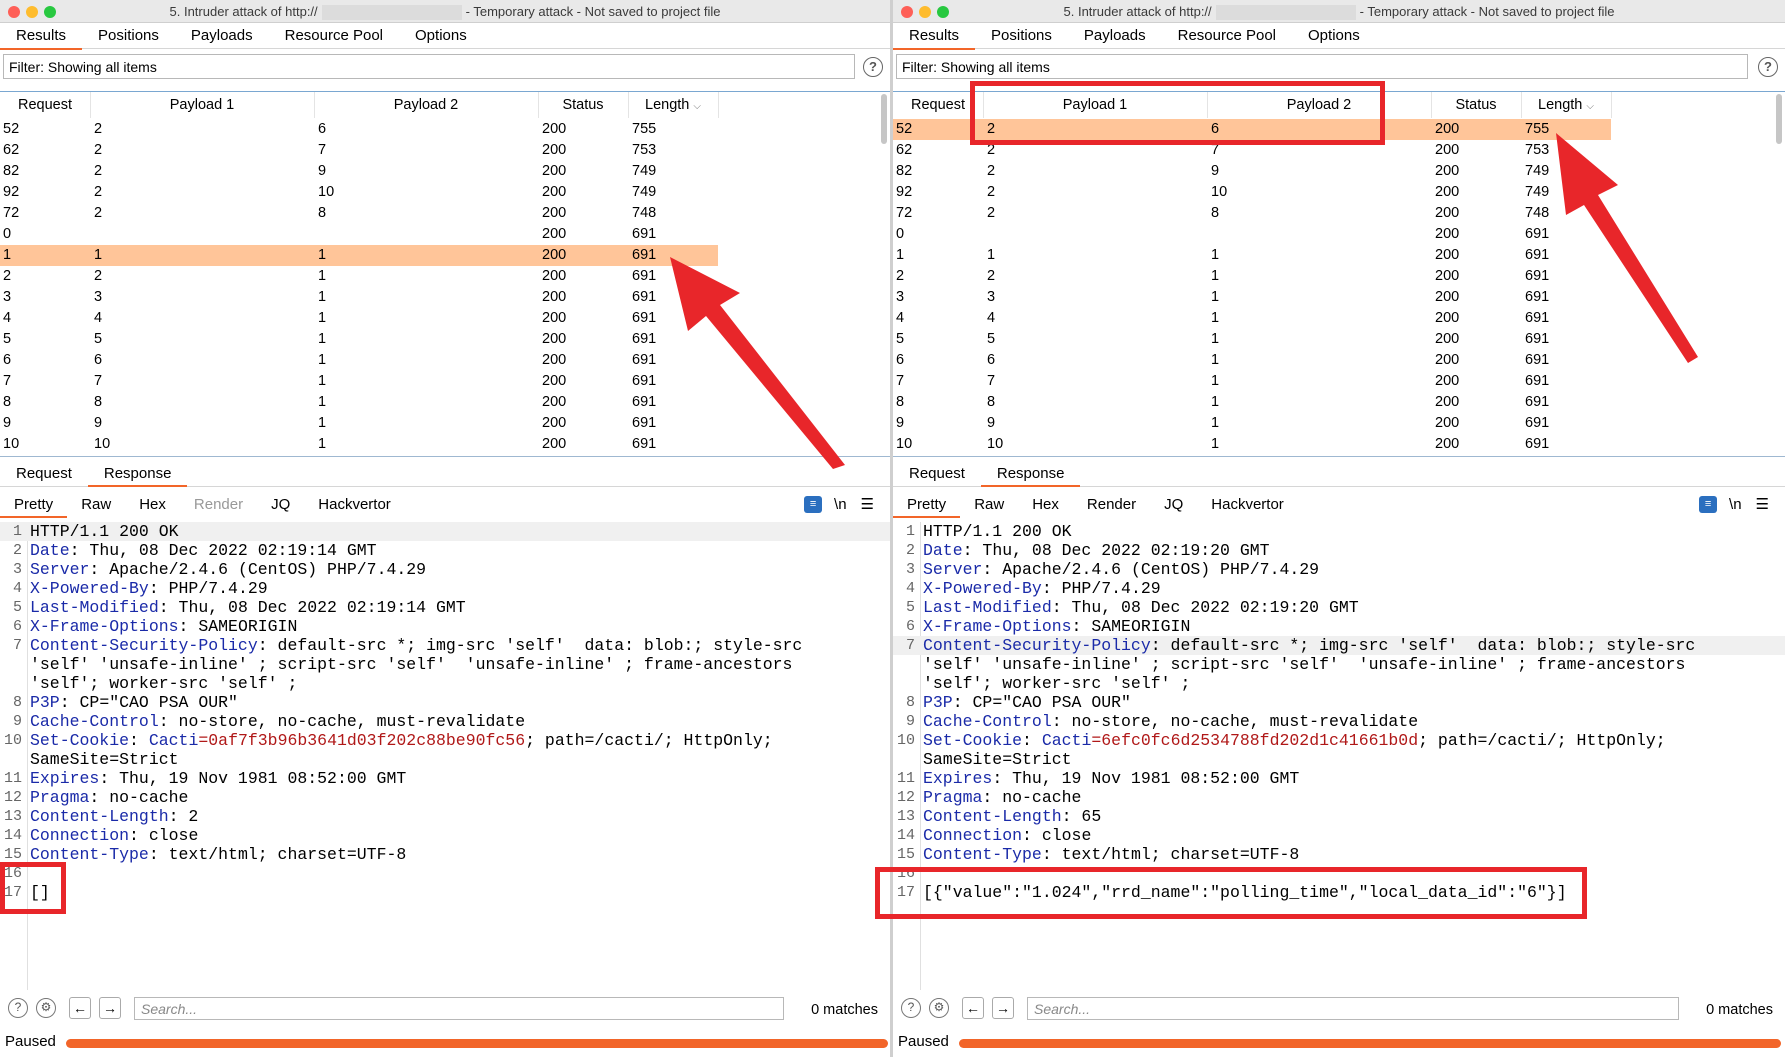  What do you see at coordinates (312, 607) in the screenshot?
I see `header-value: : Thu, 08 Dec 2022 02:19:14 GMT` at bounding box center [312, 607].